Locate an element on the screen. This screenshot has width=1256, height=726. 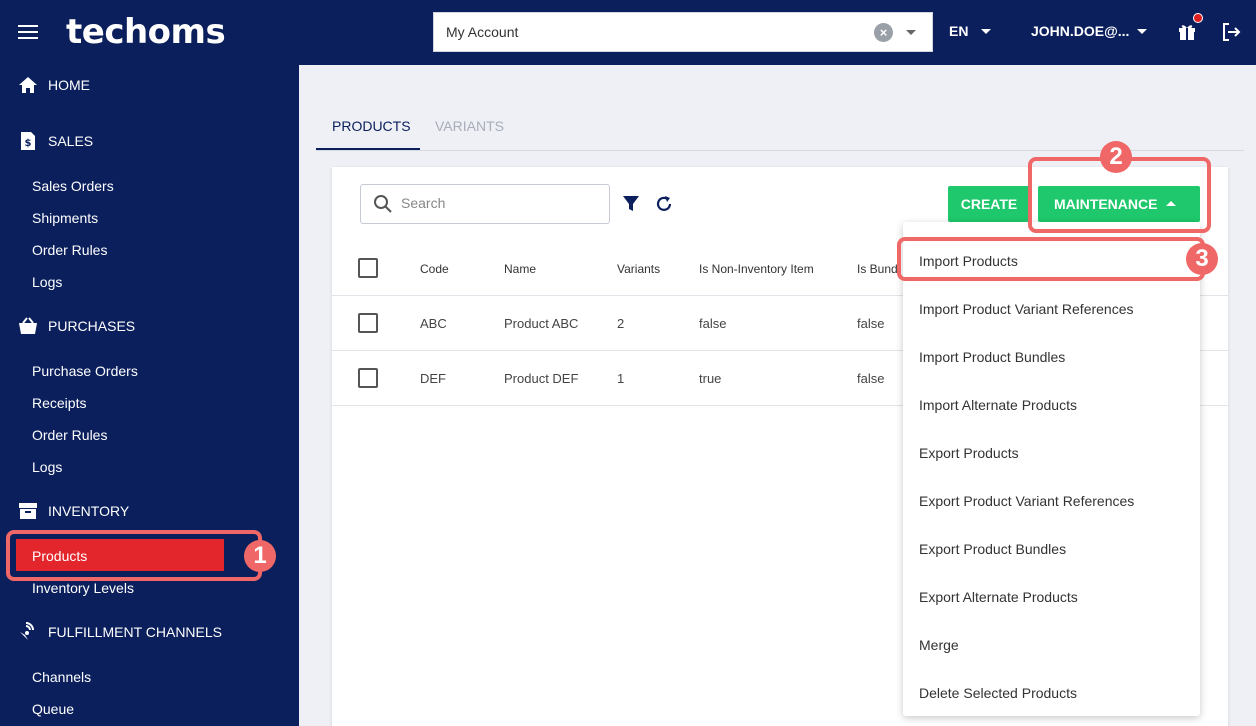
column-header-name: Name is located at coordinates (520, 269).